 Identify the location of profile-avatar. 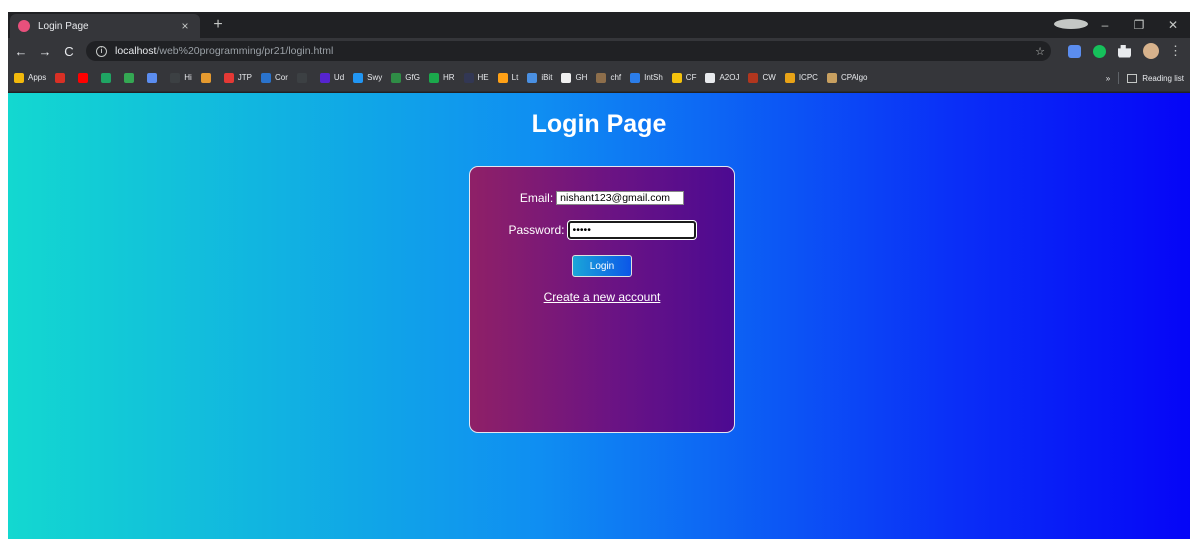
(1151, 51).